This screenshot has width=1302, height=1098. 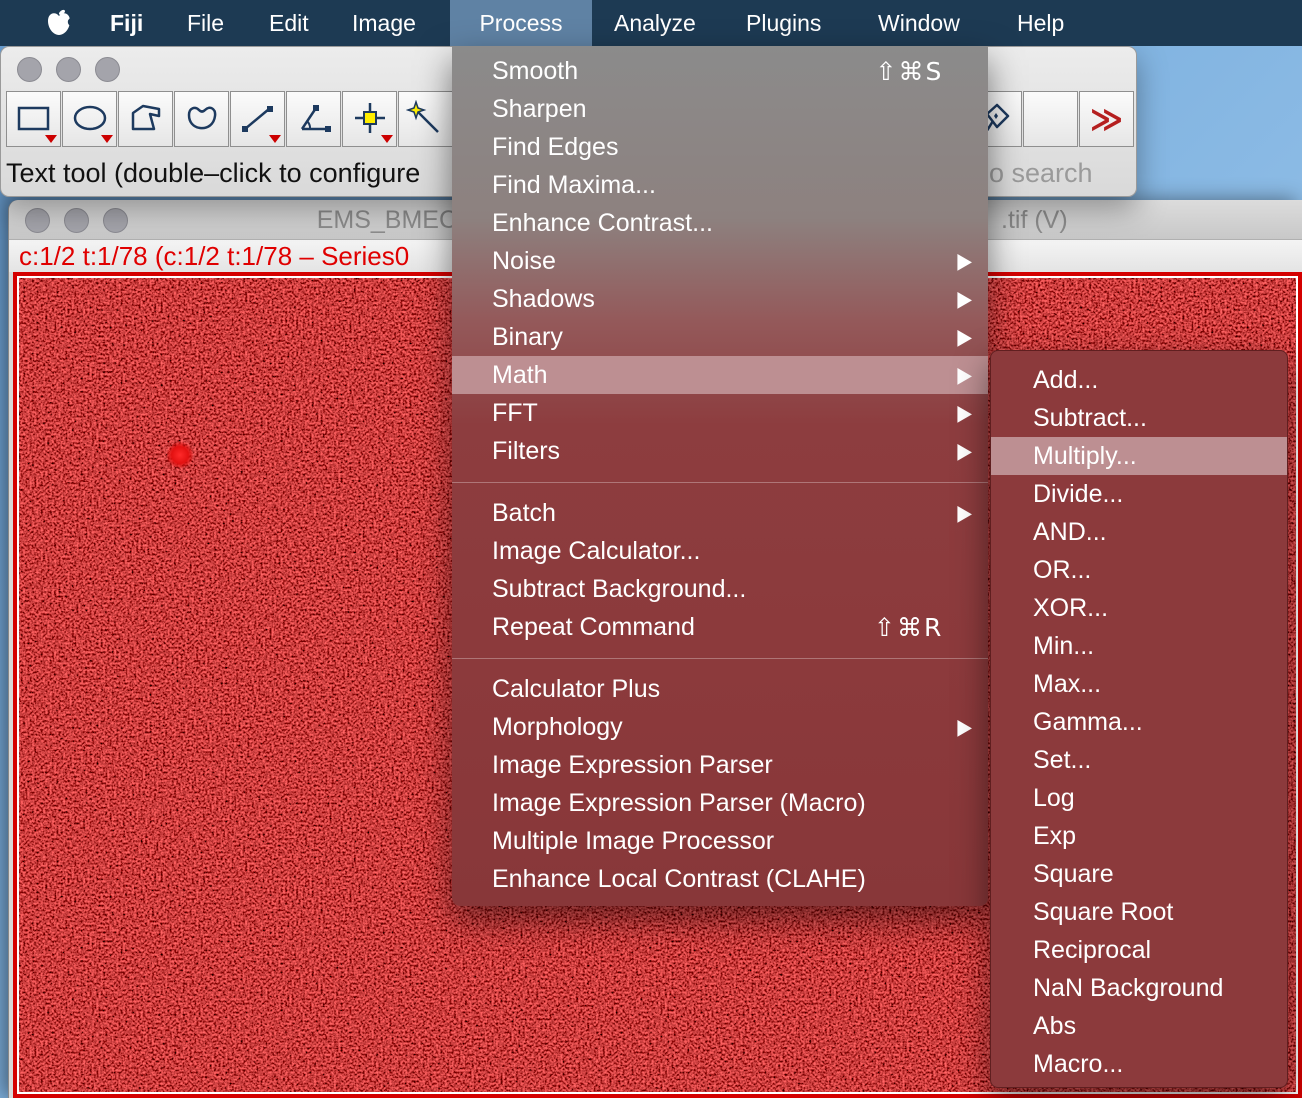 I want to click on menu-item: Smooth ⇧⌘S ▶, so click(x=720, y=71).